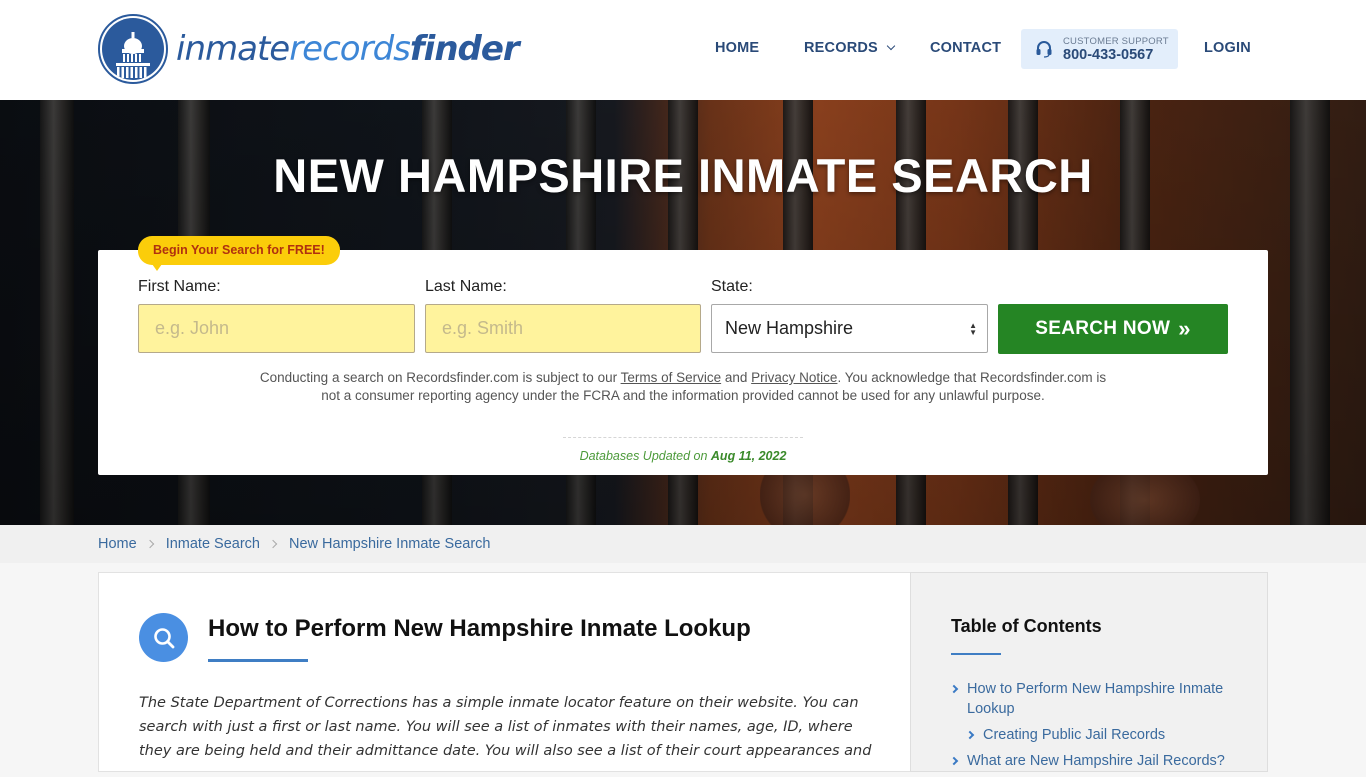 This screenshot has height=777, width=1366. Describe the element at coordinates (965, 48) in the screenshot. I see `nav-contact: CONTACT` at that location.